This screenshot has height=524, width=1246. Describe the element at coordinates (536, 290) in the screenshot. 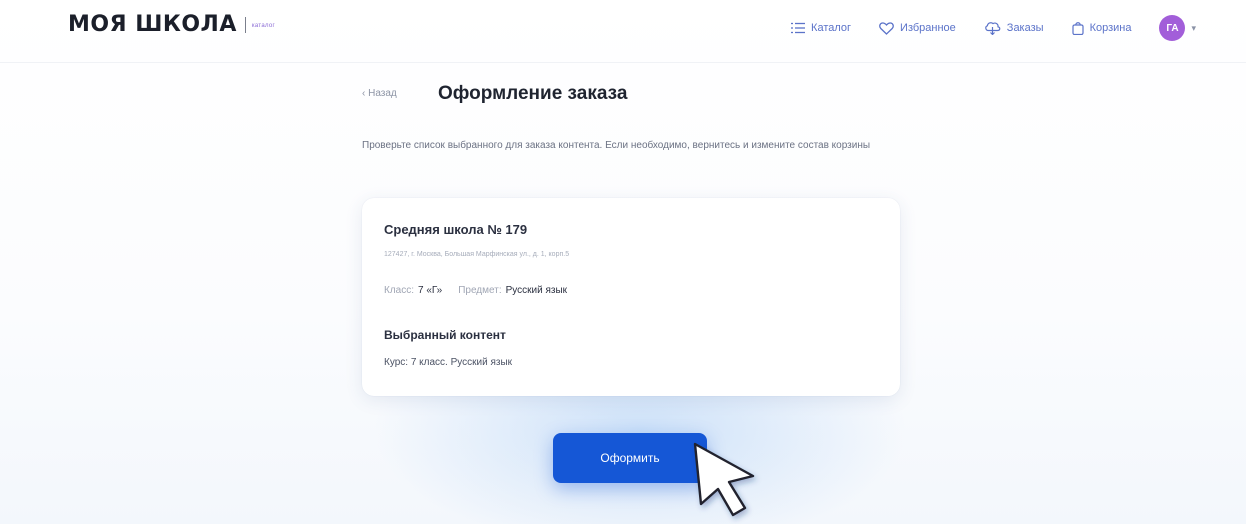

I see `subject-value: Русский язык` at that location.